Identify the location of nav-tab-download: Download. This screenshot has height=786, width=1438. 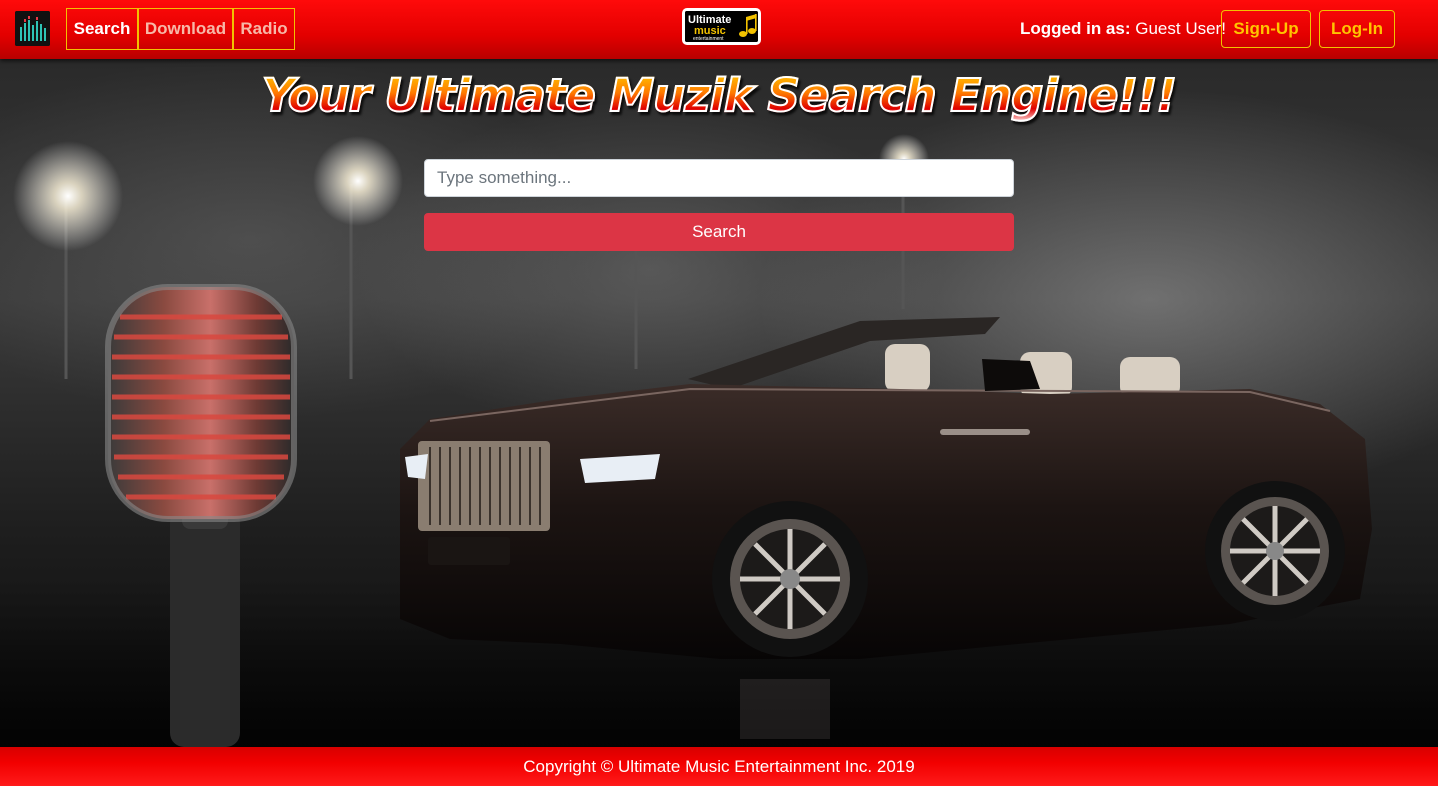
(185, 29).